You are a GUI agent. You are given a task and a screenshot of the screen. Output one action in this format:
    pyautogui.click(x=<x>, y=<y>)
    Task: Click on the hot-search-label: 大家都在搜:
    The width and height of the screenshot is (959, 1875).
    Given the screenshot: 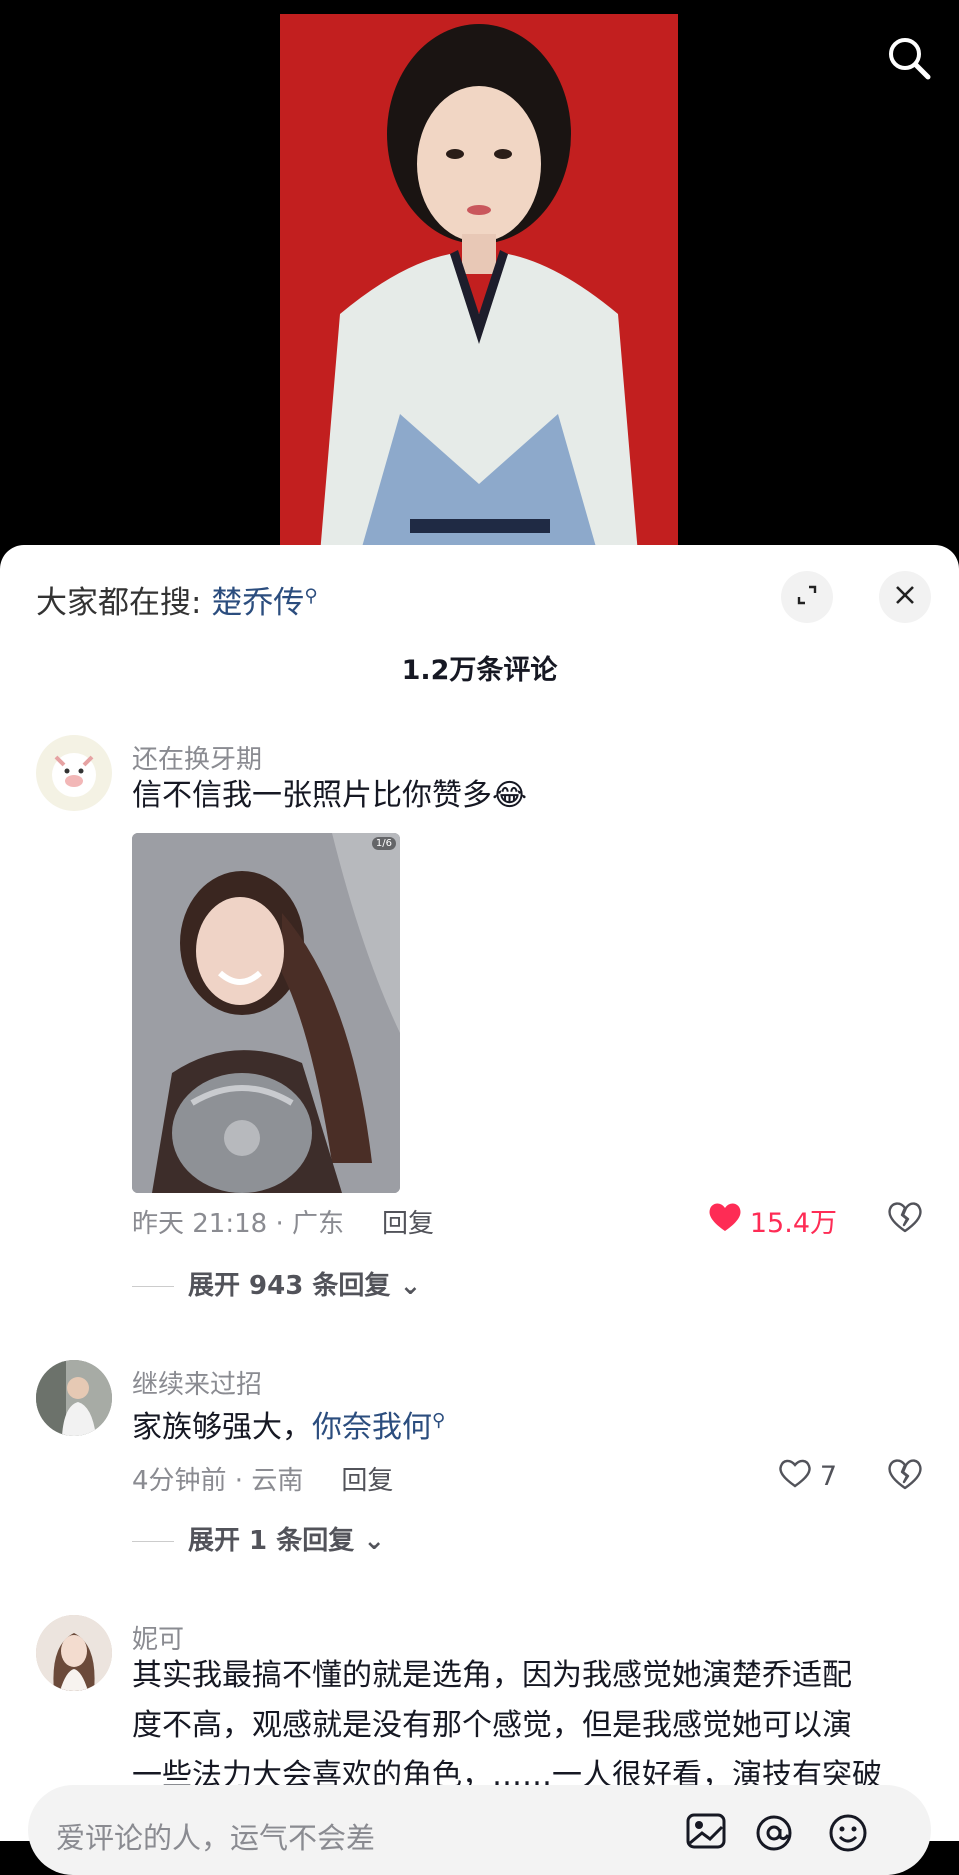 What is the action you would take?
    pyautogui.click(x=119, y=603)
    